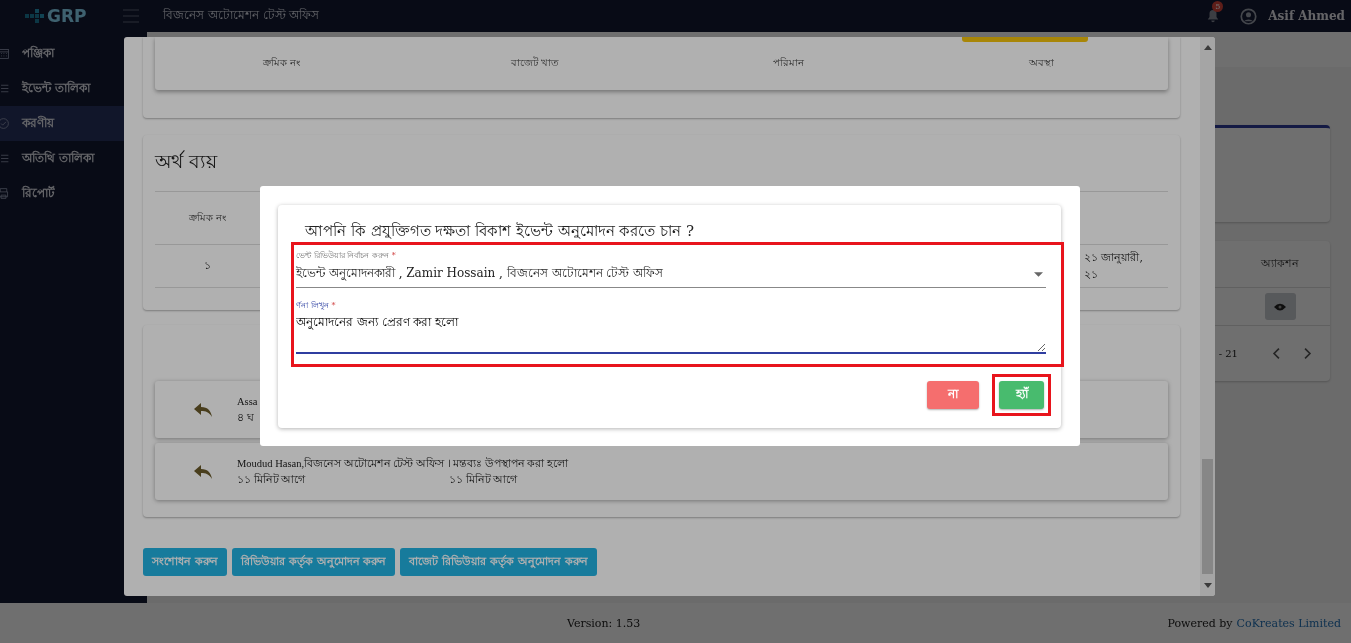 The image size is (1351, 643). I want to click on confirm-button: হ্যাঁ, so click(1021, 395).